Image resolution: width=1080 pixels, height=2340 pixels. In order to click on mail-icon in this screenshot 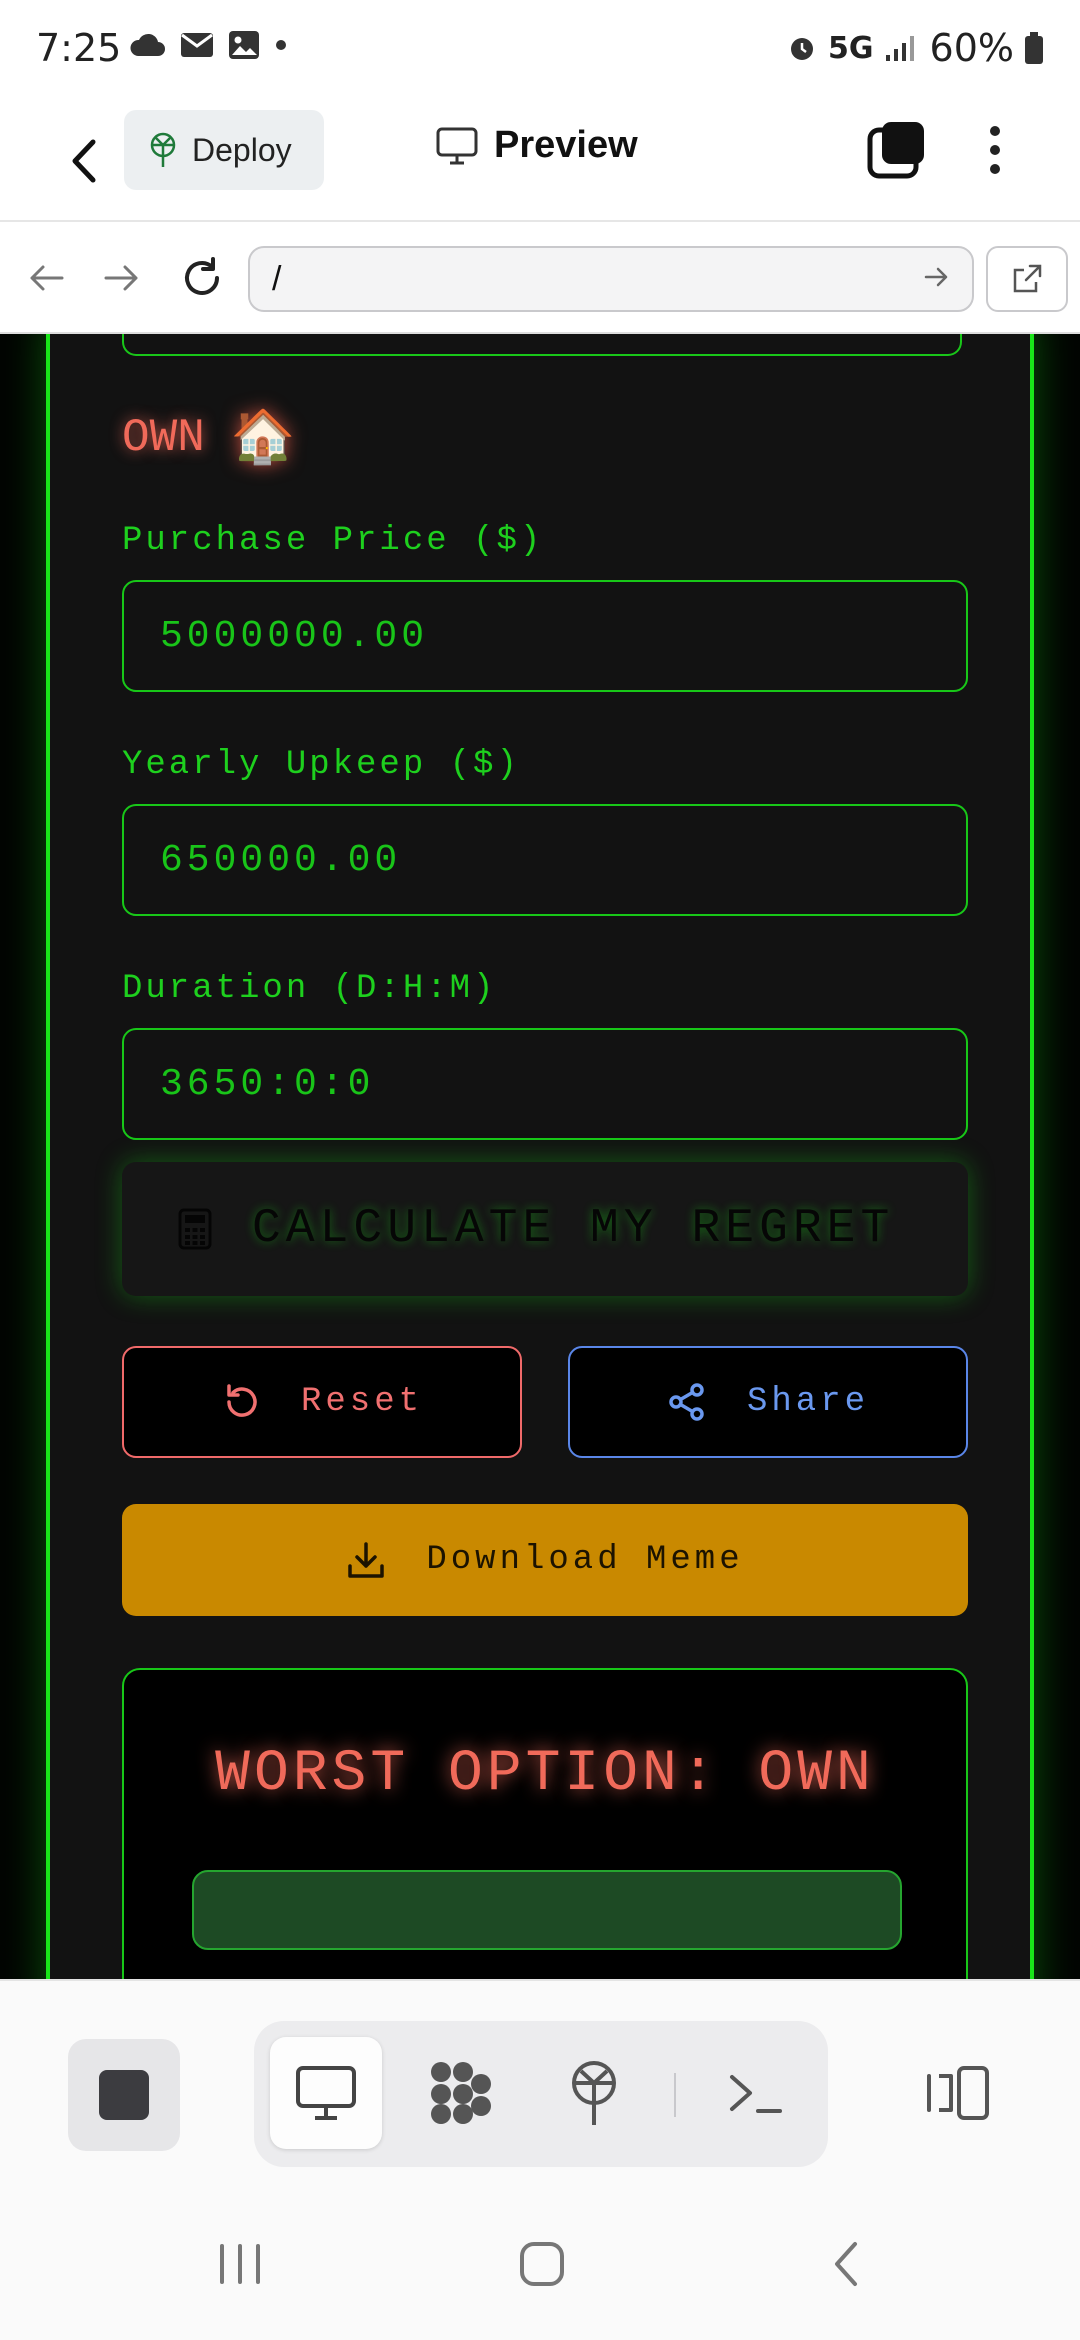, I will do `click(197, 45)`.